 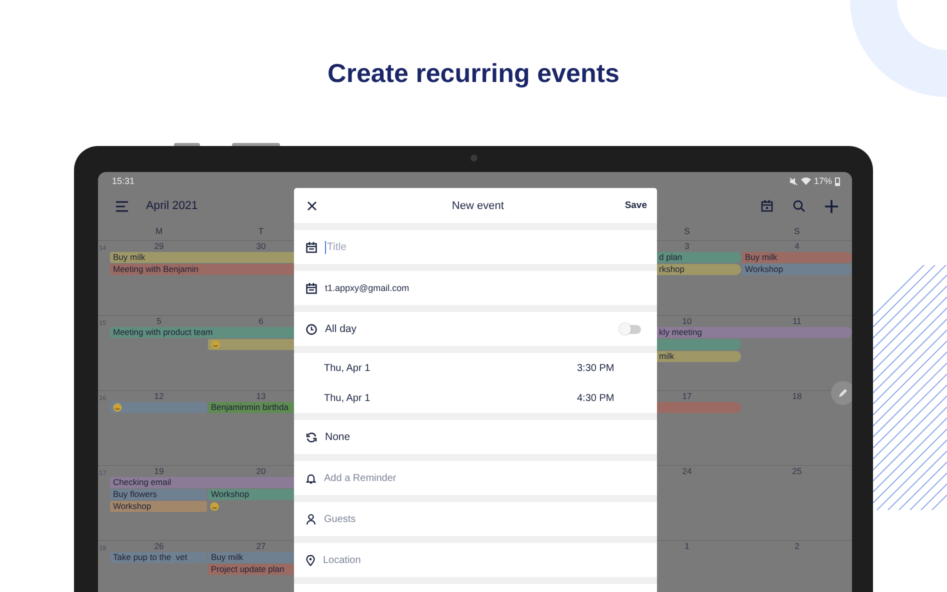 What do you see at coordinates (475, 247) in the screenshot?
I see `title-field: Title` at bounding box center [475, 247].